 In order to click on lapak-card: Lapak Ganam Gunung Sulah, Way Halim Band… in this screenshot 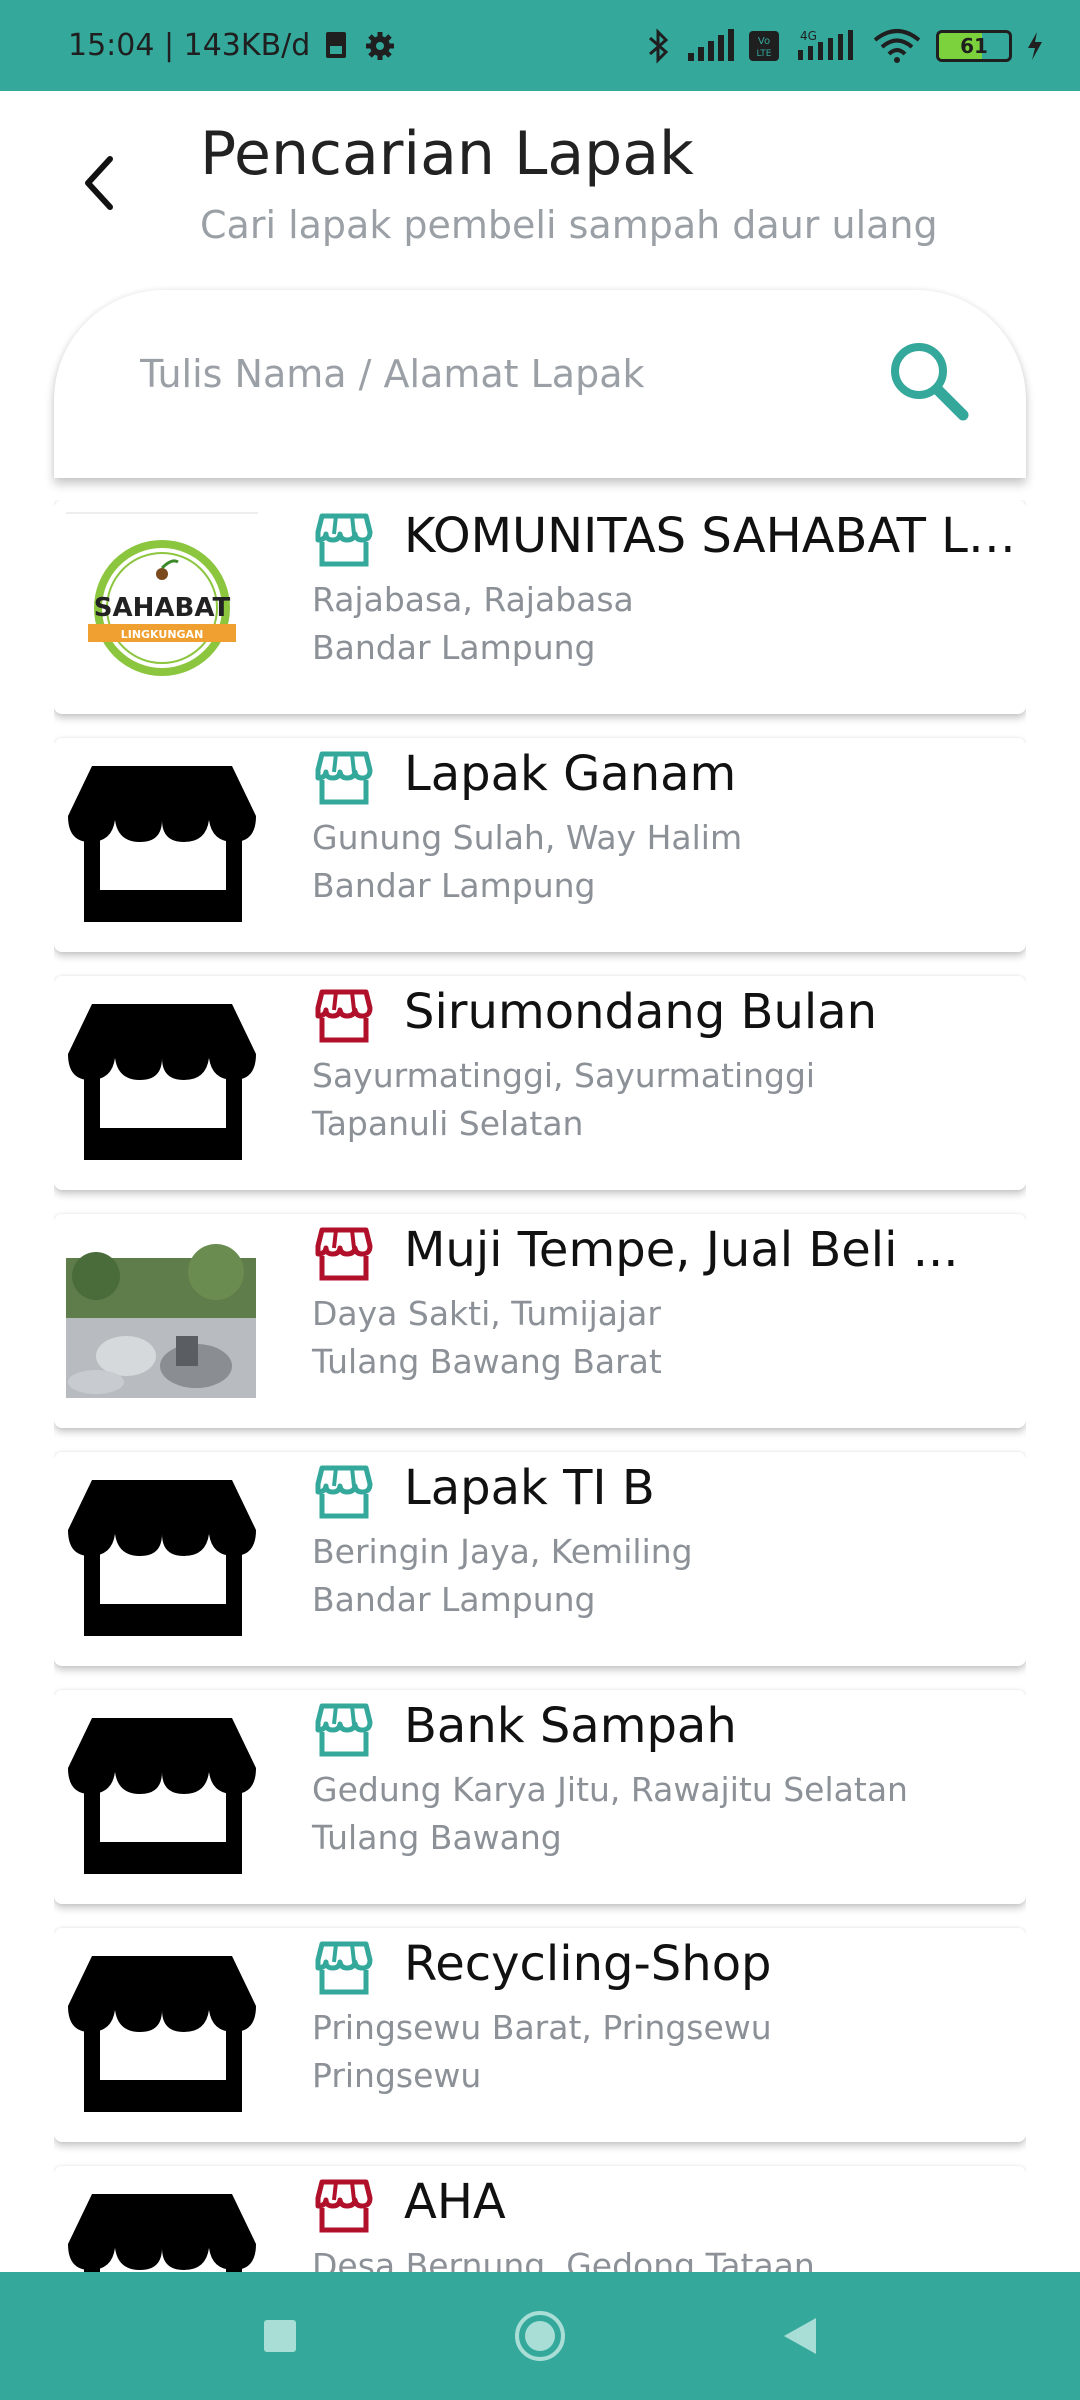, I will do `click(540, 845)`.